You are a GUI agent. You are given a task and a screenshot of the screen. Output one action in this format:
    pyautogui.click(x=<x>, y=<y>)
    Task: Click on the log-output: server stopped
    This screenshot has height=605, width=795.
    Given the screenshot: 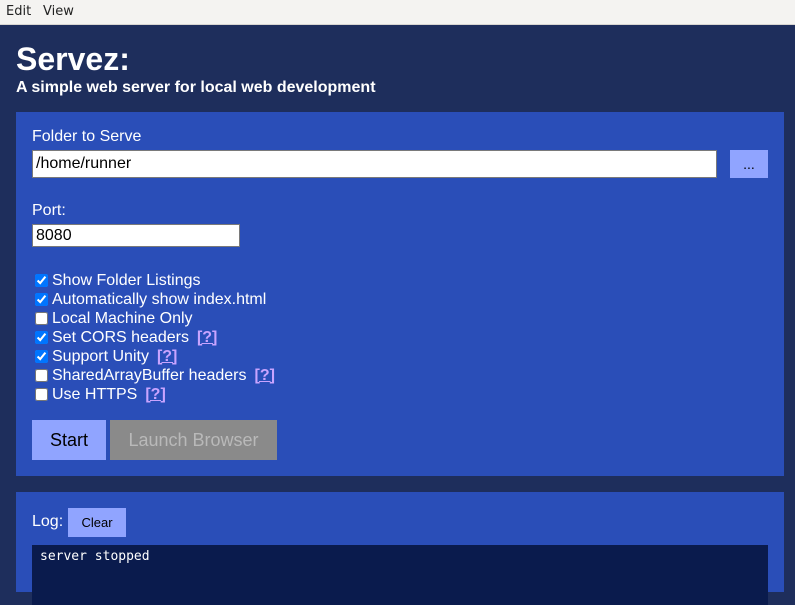 What is the action you would take?
    pyautogui.click(x=400, y=575)
    